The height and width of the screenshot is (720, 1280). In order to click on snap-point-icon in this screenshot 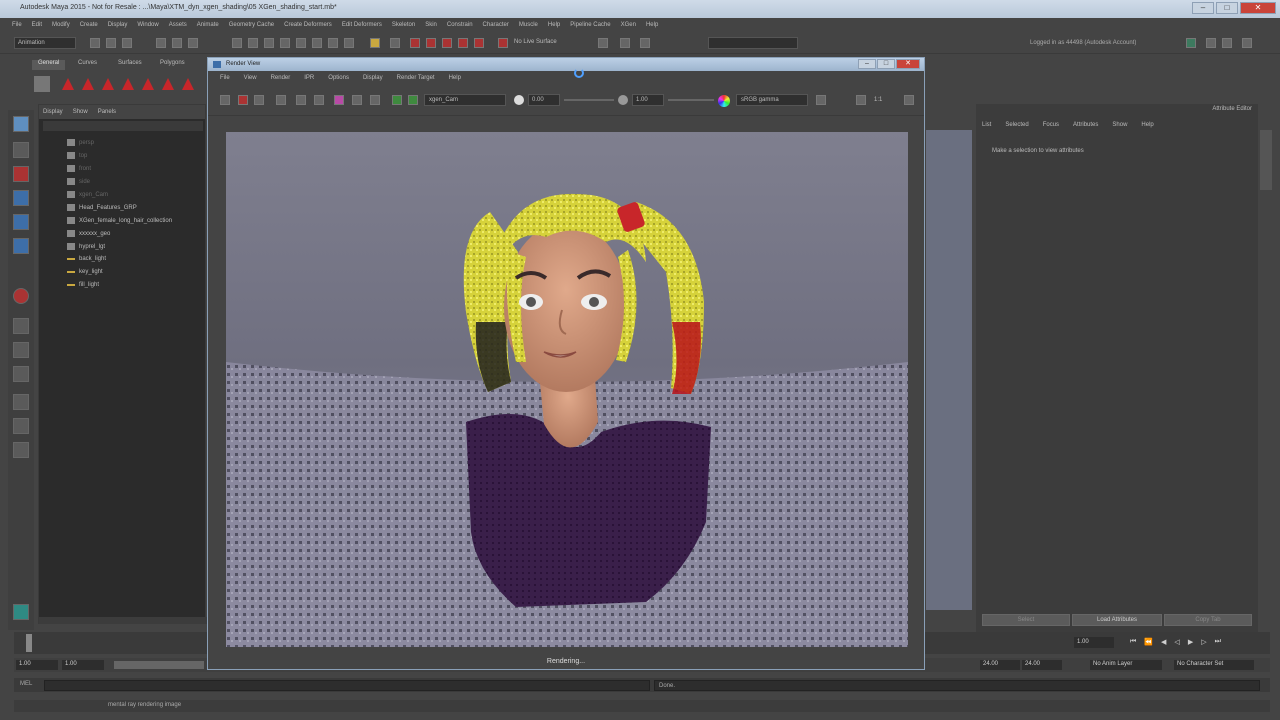, I will do `click(269, 43)`.